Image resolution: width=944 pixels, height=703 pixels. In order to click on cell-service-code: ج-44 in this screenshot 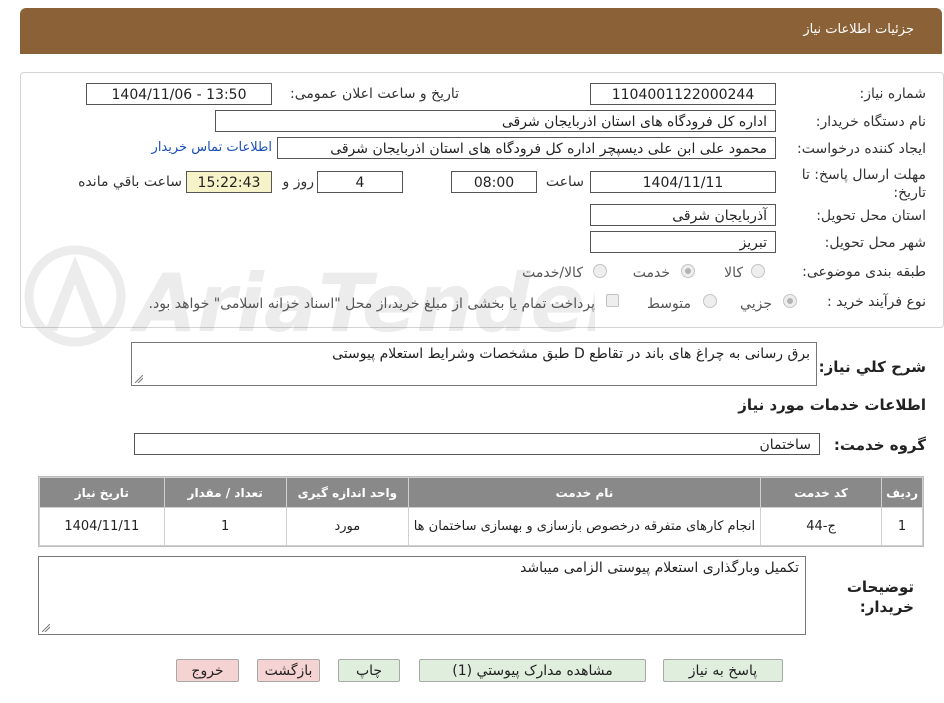, I will do `click(821, 526)`.